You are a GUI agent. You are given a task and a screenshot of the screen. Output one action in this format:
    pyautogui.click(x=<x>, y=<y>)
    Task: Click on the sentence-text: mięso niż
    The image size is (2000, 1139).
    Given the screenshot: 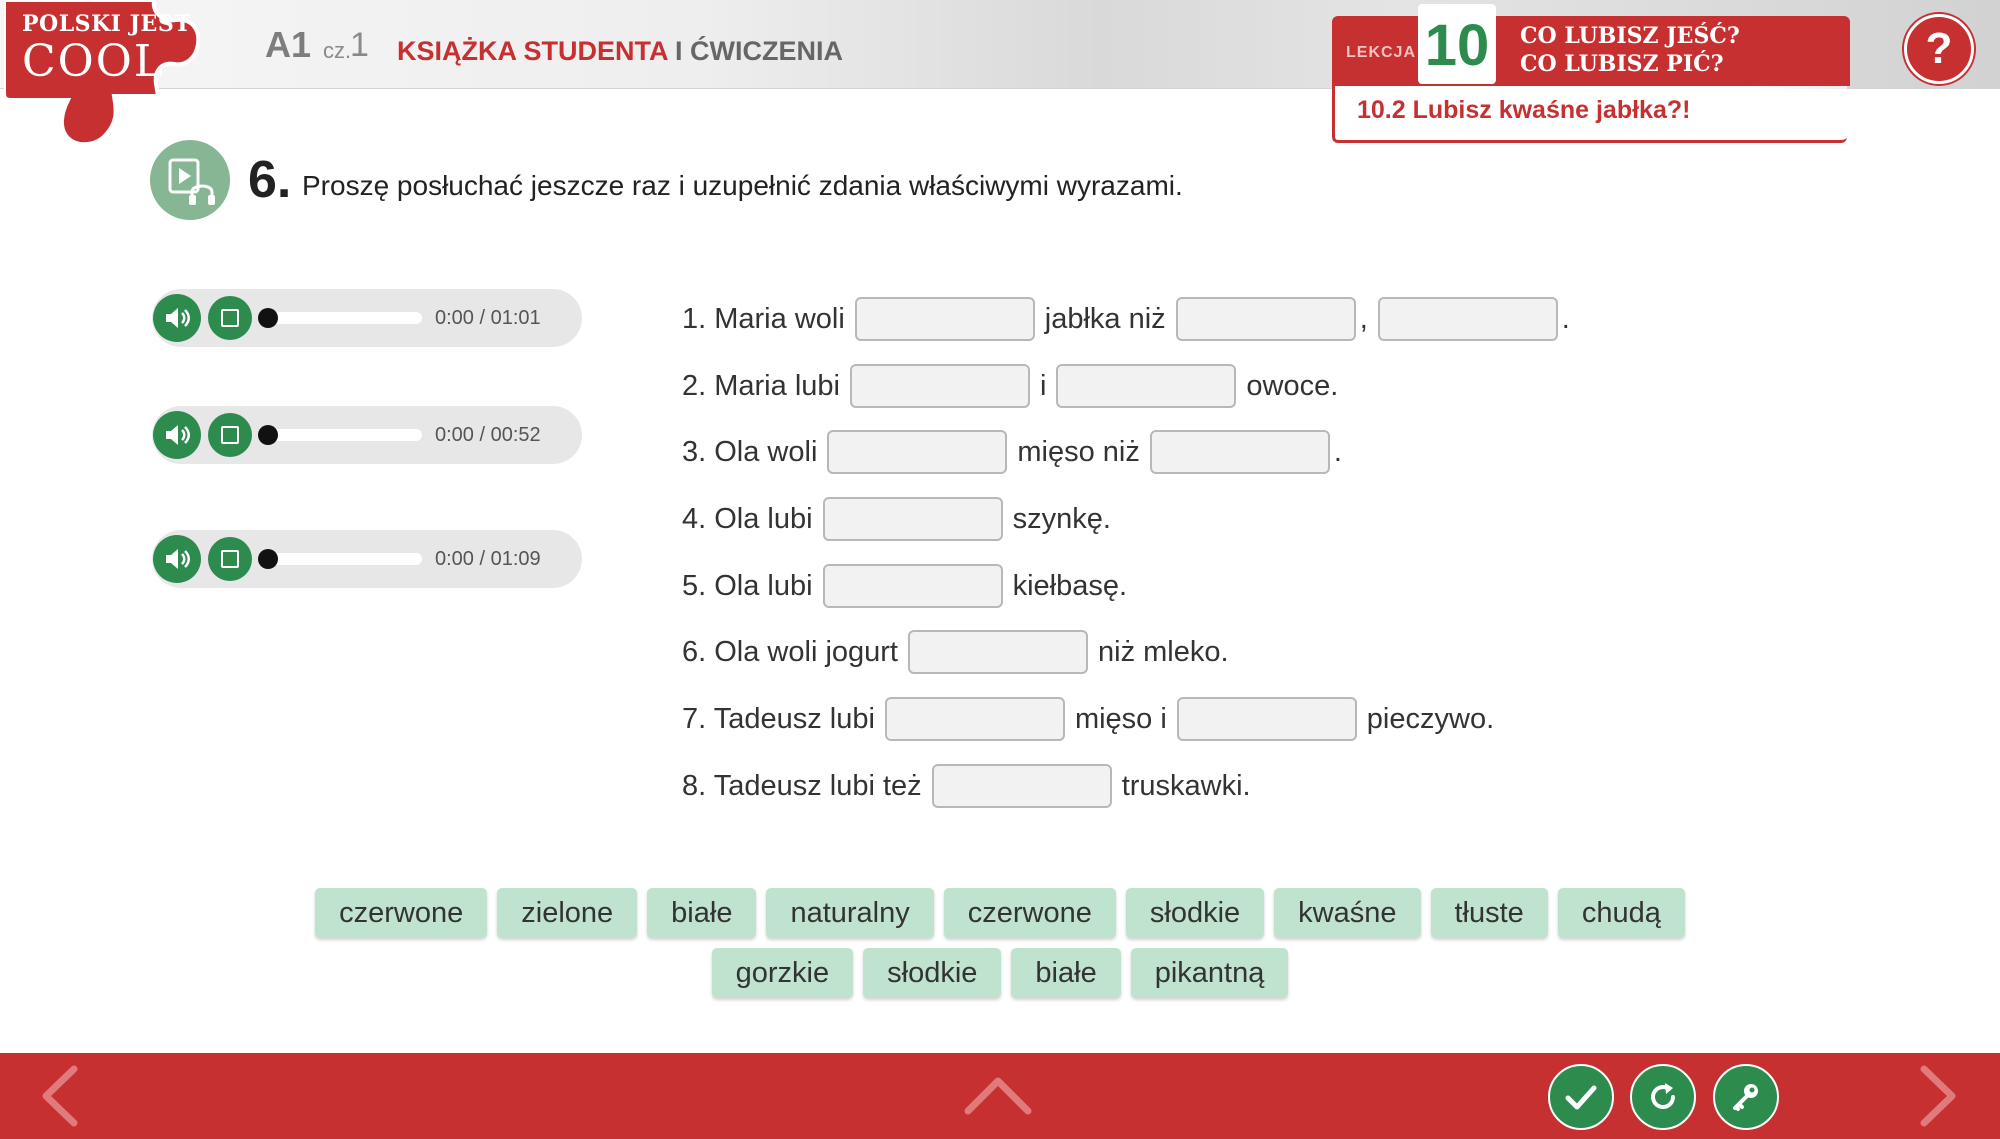 What is the action you would take?
    pyautogui.click(x=1078, y=451)
    